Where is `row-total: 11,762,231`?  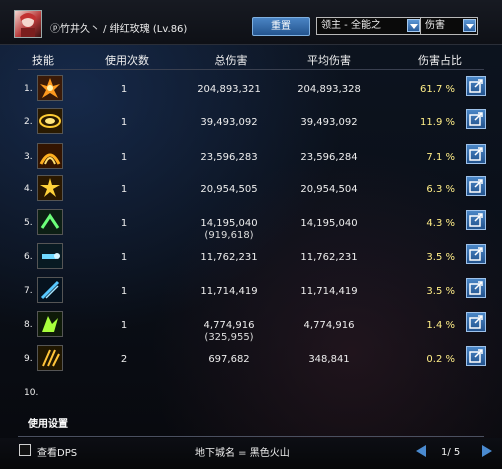 row-total: 11,762,231 is located at coordinates (229, 257).